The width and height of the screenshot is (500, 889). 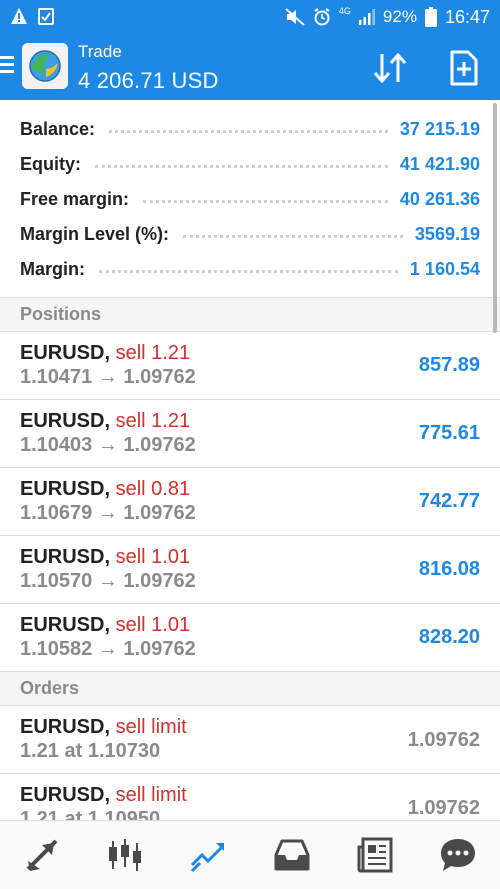 What do you see at coordinates (250, 17) in the screenshot?
I see `status-bar: 4G 92% 16:47` at bounding box center [250, 17].